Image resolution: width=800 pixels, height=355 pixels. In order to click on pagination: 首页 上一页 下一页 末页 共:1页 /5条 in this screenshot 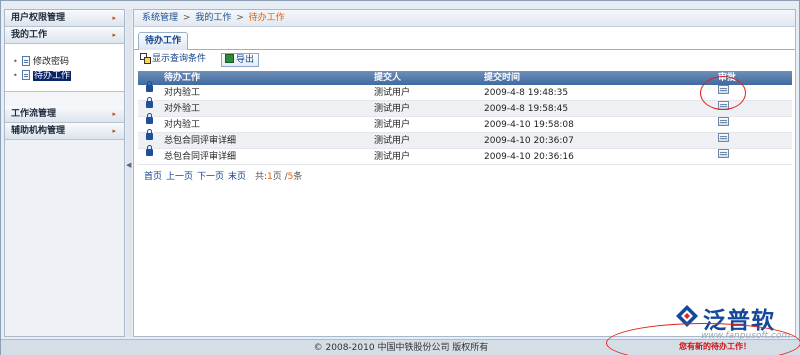, I will do `click(223, 175)`.